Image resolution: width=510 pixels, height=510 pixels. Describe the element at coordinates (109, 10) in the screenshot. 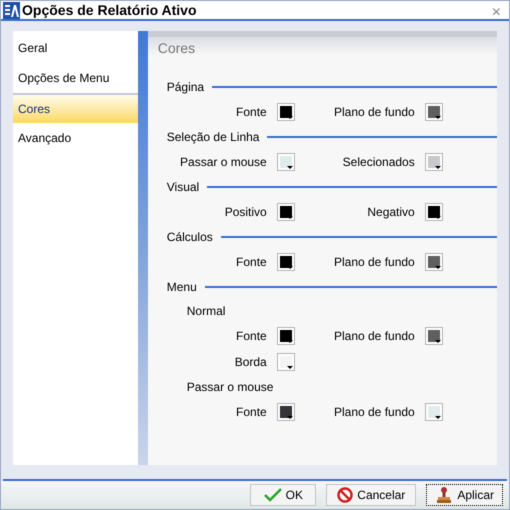

I see `window-title: Opções de Relatório Ativo` at that location.